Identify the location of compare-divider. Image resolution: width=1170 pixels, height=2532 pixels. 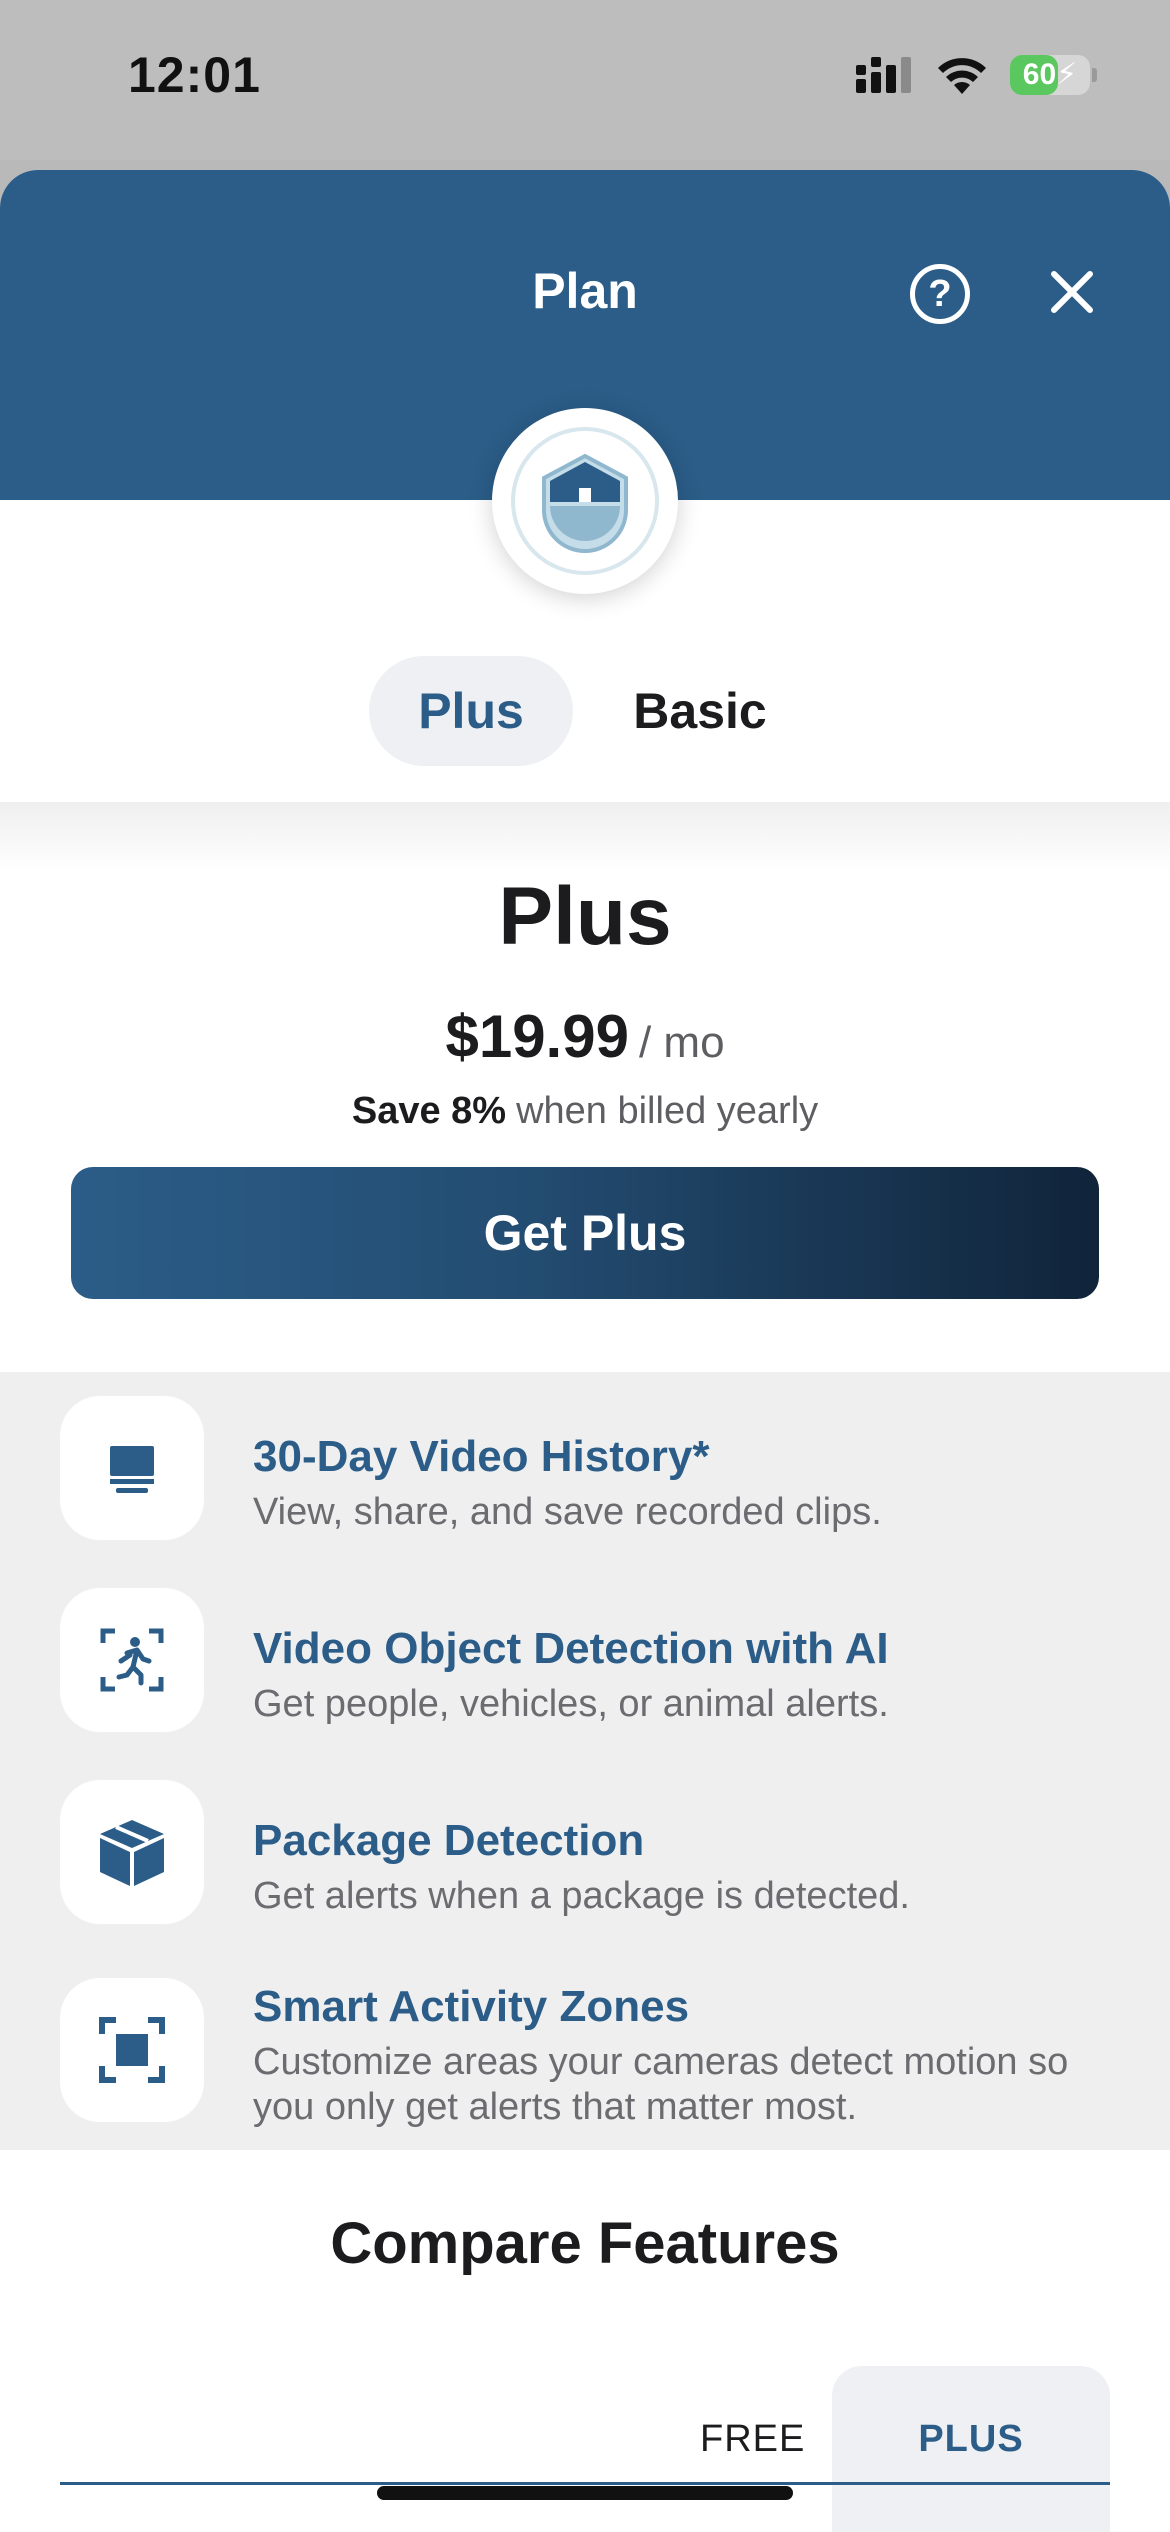
(585, 2483).